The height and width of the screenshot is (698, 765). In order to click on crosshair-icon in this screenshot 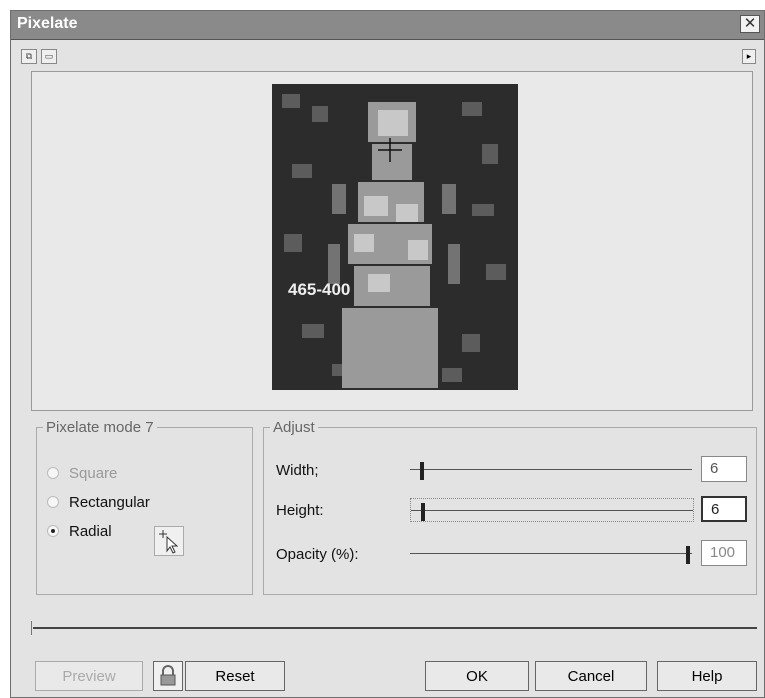, I will do `click(390, 150)`.